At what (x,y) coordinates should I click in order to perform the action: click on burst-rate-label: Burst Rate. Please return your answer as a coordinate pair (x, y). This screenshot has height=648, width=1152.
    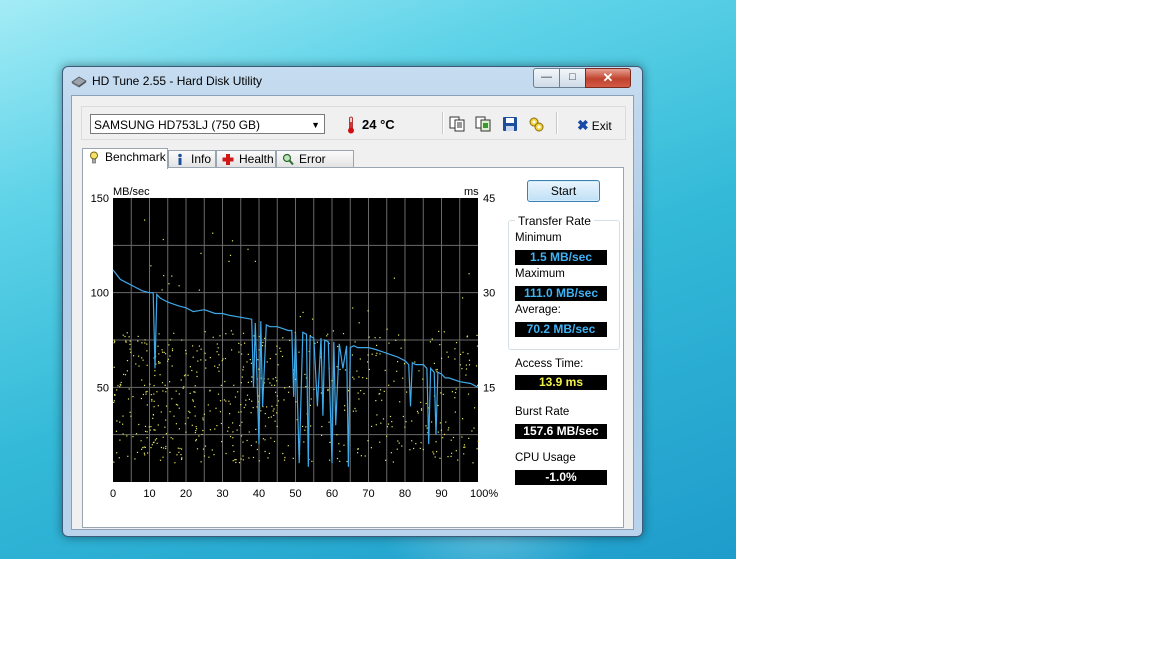
    Looking at the image, I should click on (542, 412).